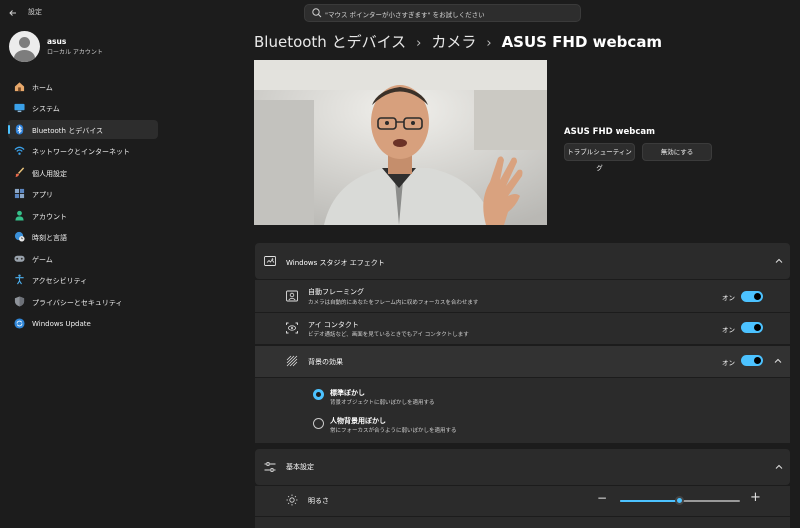 The width and height of the screenshot is (800, 528). I want to click on profile-name: asus, so click(57, 41).